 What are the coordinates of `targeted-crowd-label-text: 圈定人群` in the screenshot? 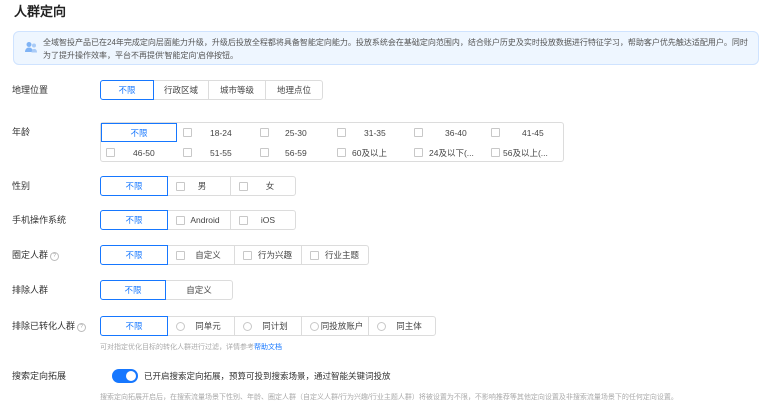 It's located at (30, 255).